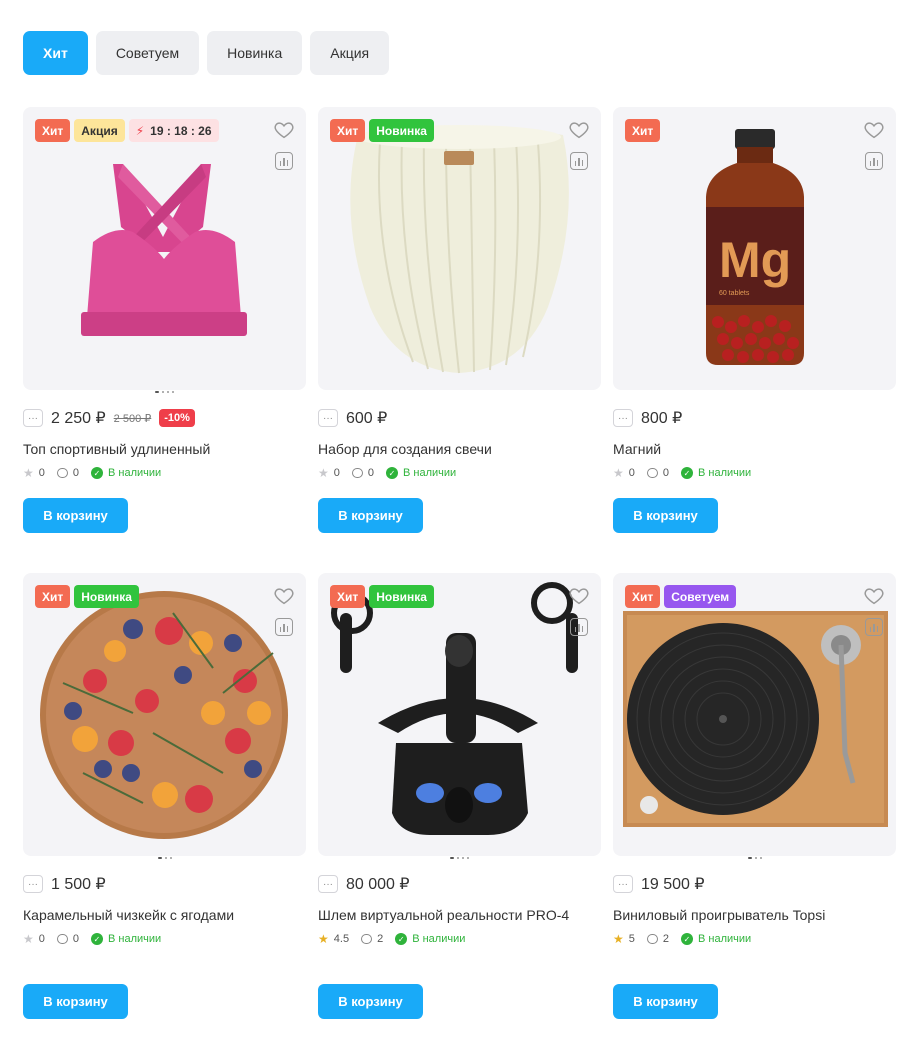 This screenshot has width=899, height=1044. I want to click on badges: Хит Акция ⚡ 19 : 18 : 26, so click(127, 130).